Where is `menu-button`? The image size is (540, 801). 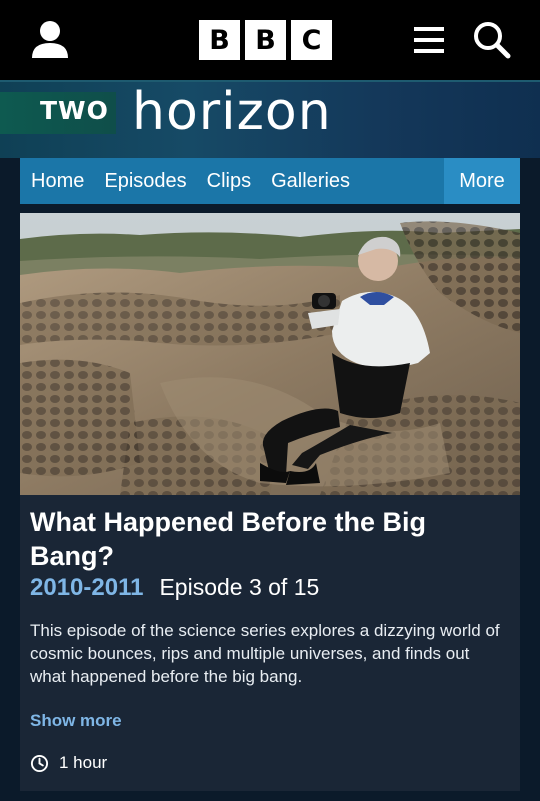
menu-button is located at coordinates (431, 40).